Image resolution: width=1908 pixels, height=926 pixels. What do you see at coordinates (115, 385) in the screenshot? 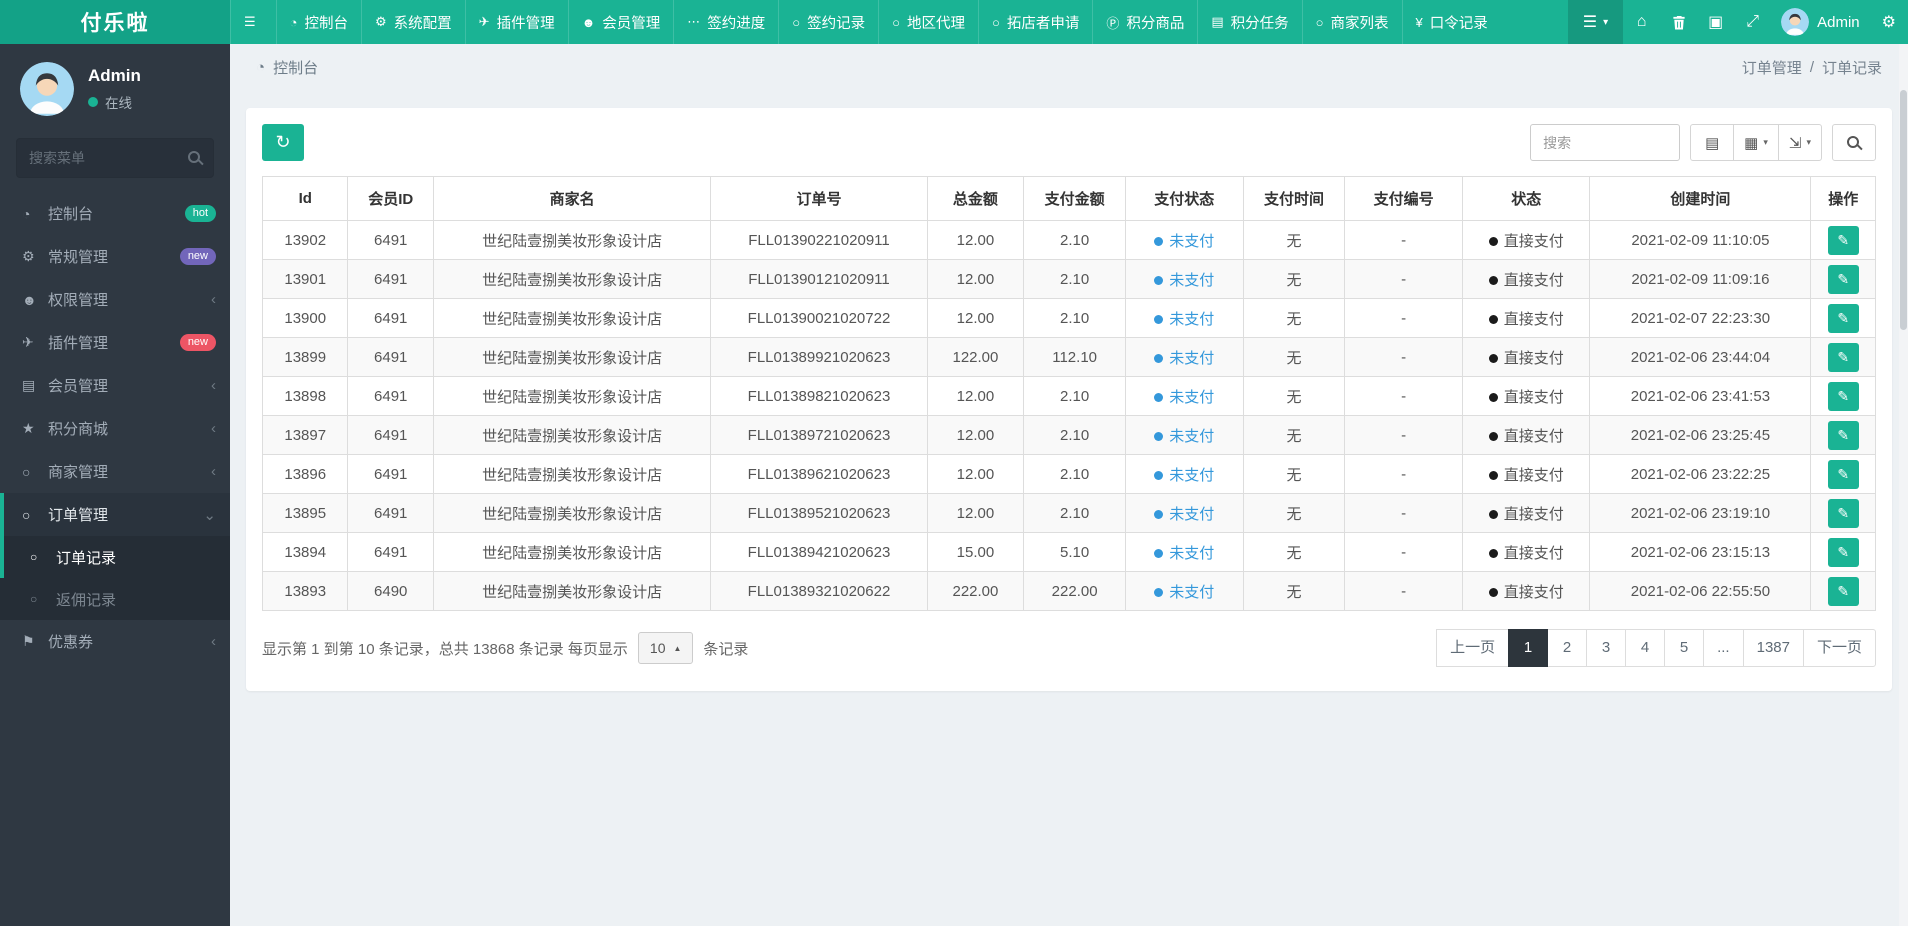
I see `sidebar-item-members: ▤ 会员管理 ‹` at bounding box center [115, 385].